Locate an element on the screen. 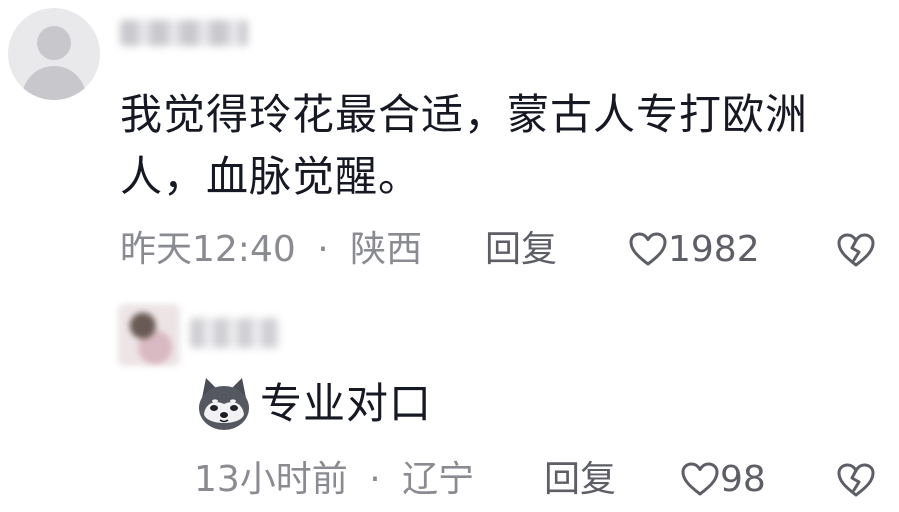  reply-reply-button: 回复 is located at coordinates (580, 480).